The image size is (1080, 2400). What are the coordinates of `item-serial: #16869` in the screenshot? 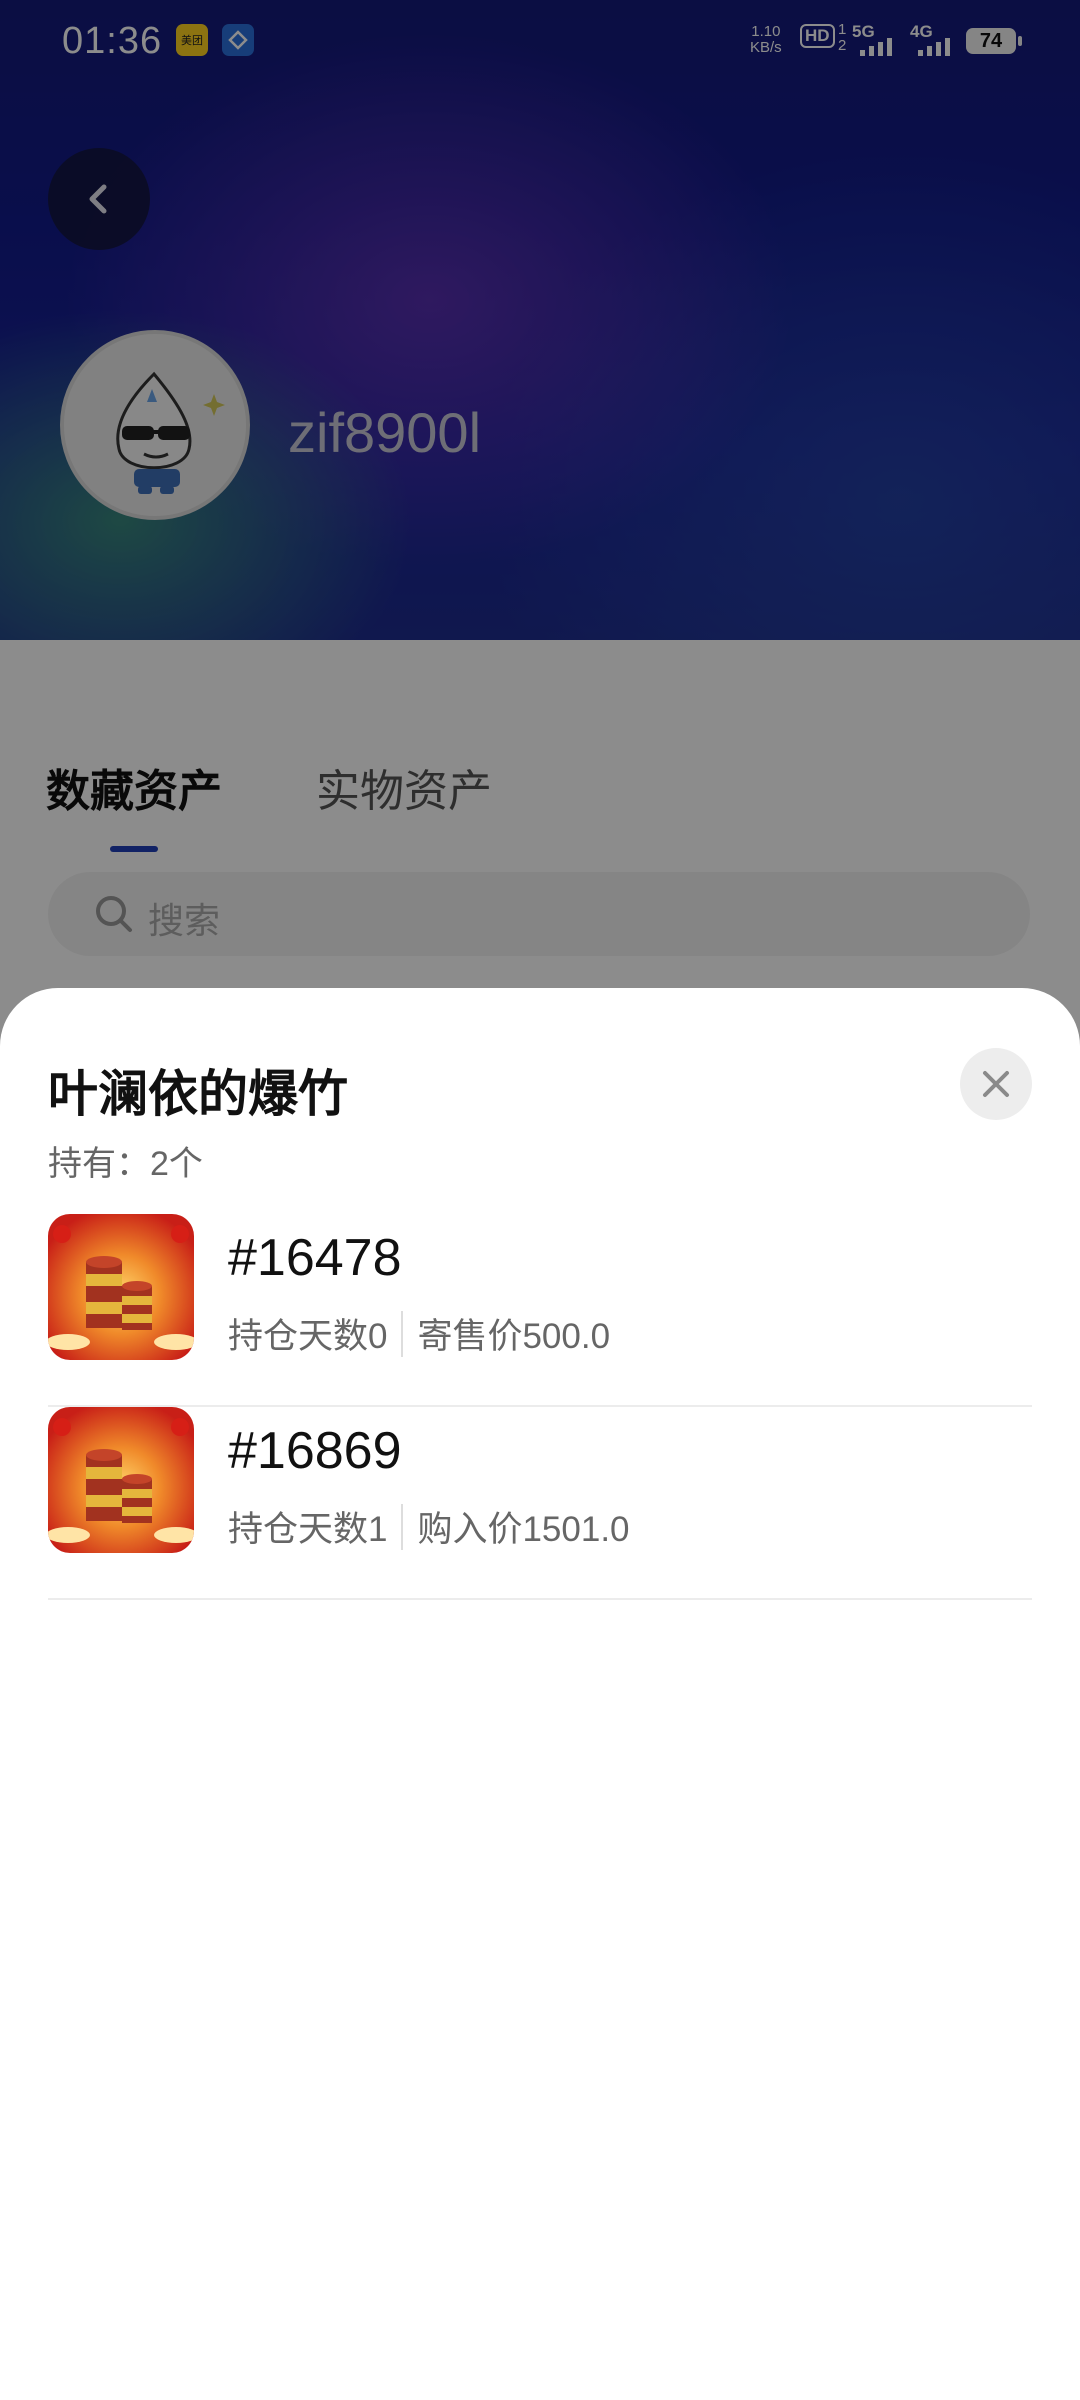 It's located at (315, 1451).